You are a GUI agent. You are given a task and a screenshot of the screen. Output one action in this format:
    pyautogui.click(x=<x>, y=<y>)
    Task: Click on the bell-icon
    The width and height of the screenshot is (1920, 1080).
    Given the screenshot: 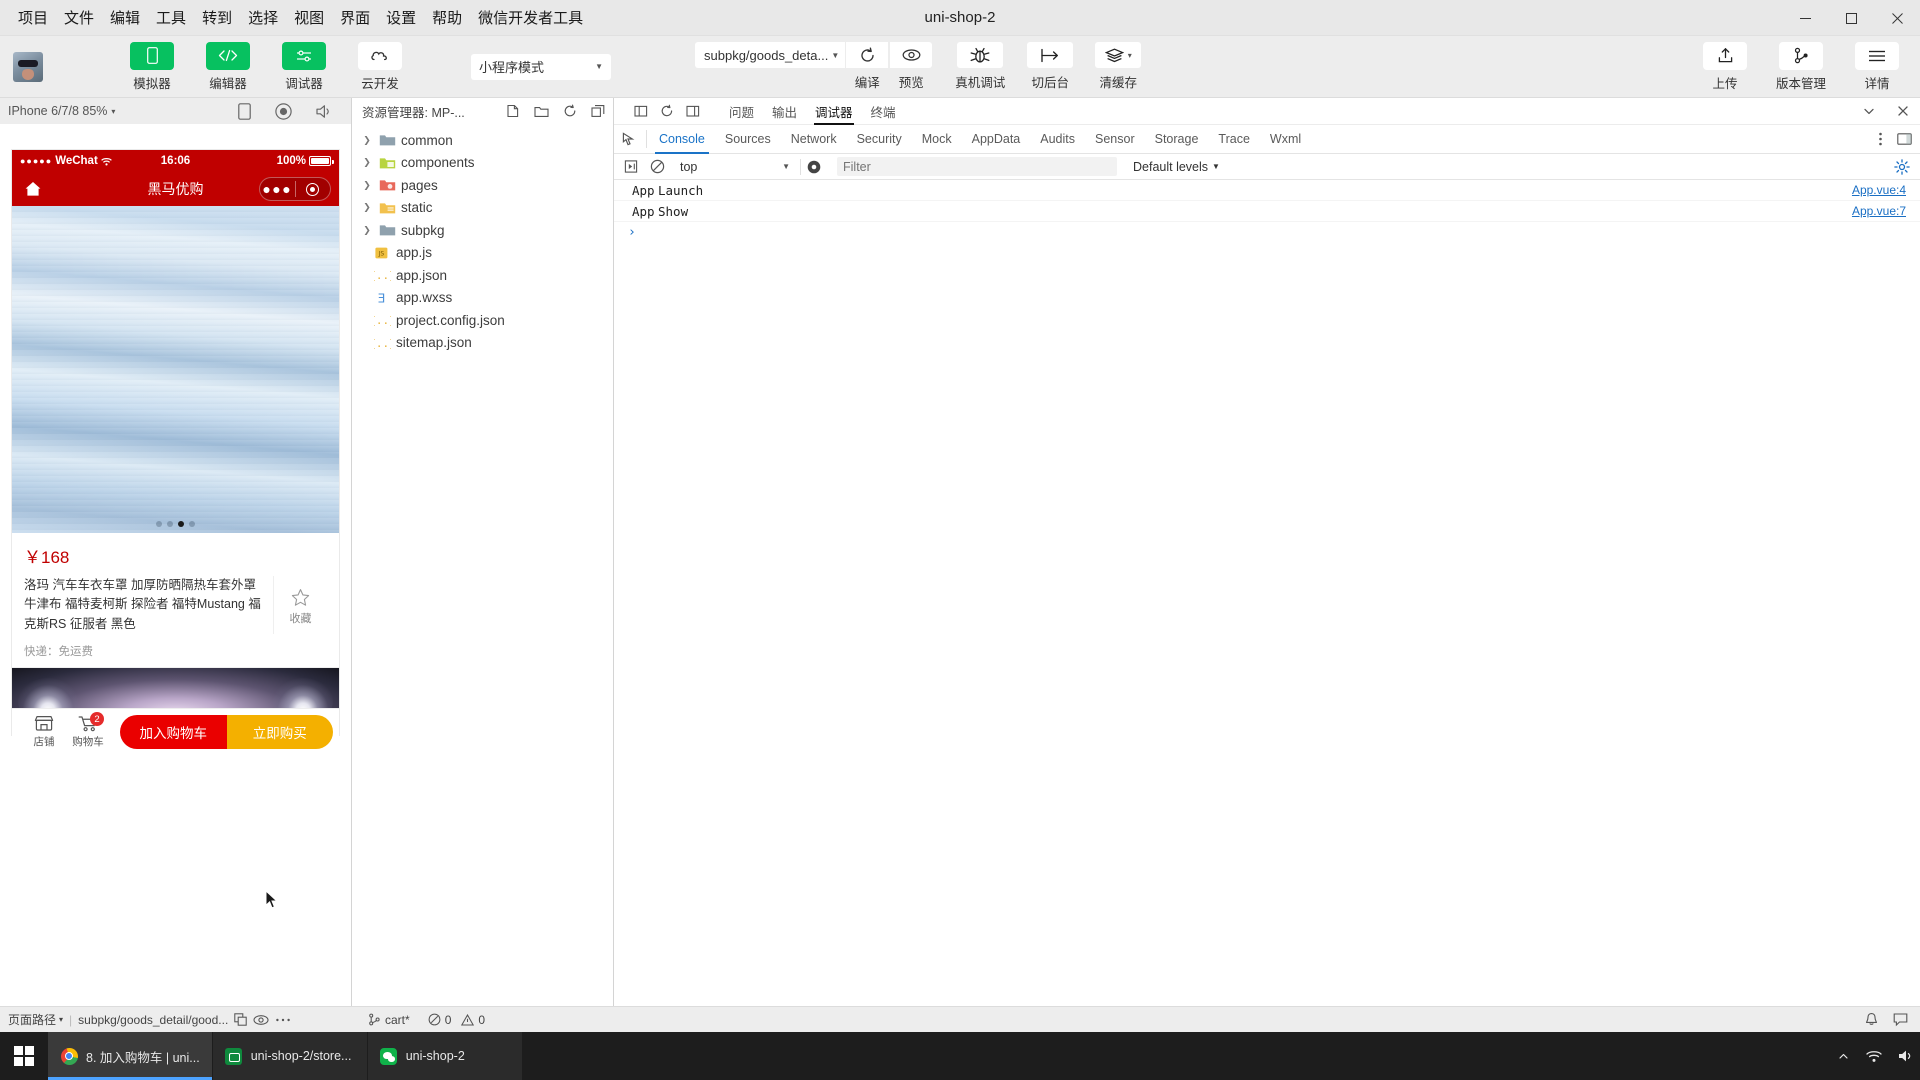 What is the action you would take?
    pyautogui.click(x=1871, y=1019)
    